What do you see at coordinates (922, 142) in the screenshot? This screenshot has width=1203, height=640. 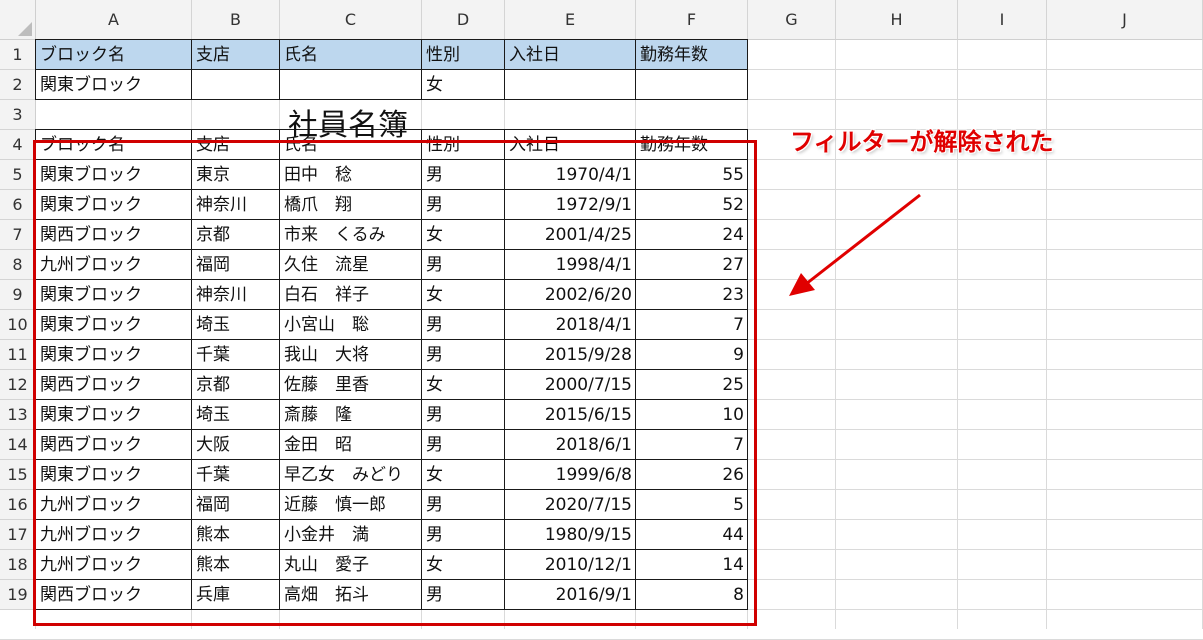 I see `callout-text: フィルターが解除された` at bounding box center [922, 142].